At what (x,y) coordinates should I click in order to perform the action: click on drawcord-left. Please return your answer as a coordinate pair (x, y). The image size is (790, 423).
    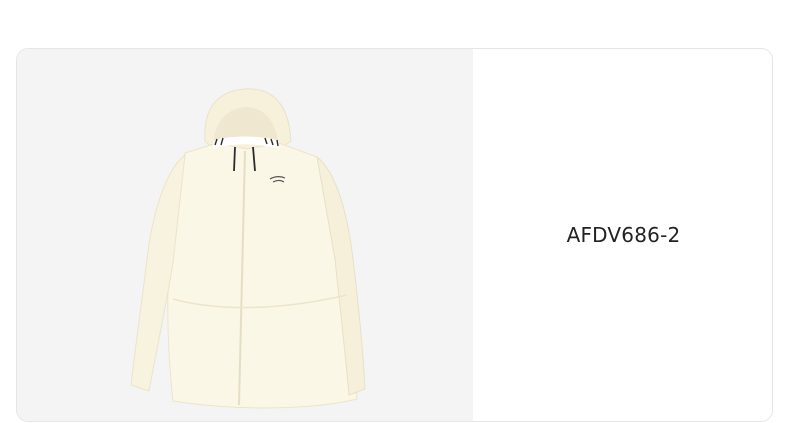
    Looking at the image, I should click on (234, 159).